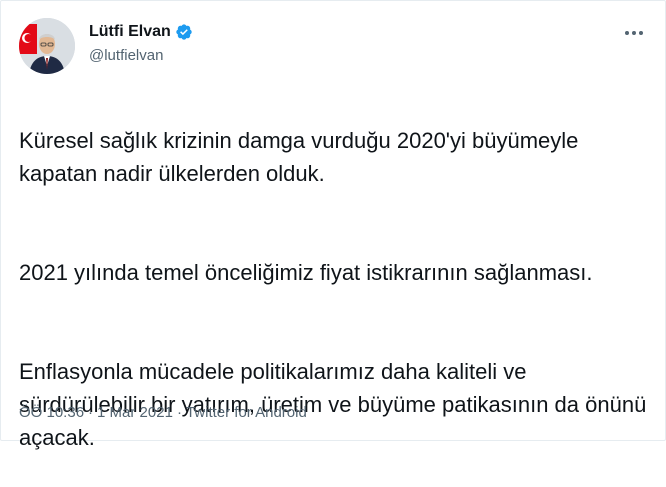 This screenshot has height=487, width=666. What do you see at coordinates (51, 412) in the screenshot?
I see `tweet-time: ÖÖ 10:36` at bounding box center [51, 412].